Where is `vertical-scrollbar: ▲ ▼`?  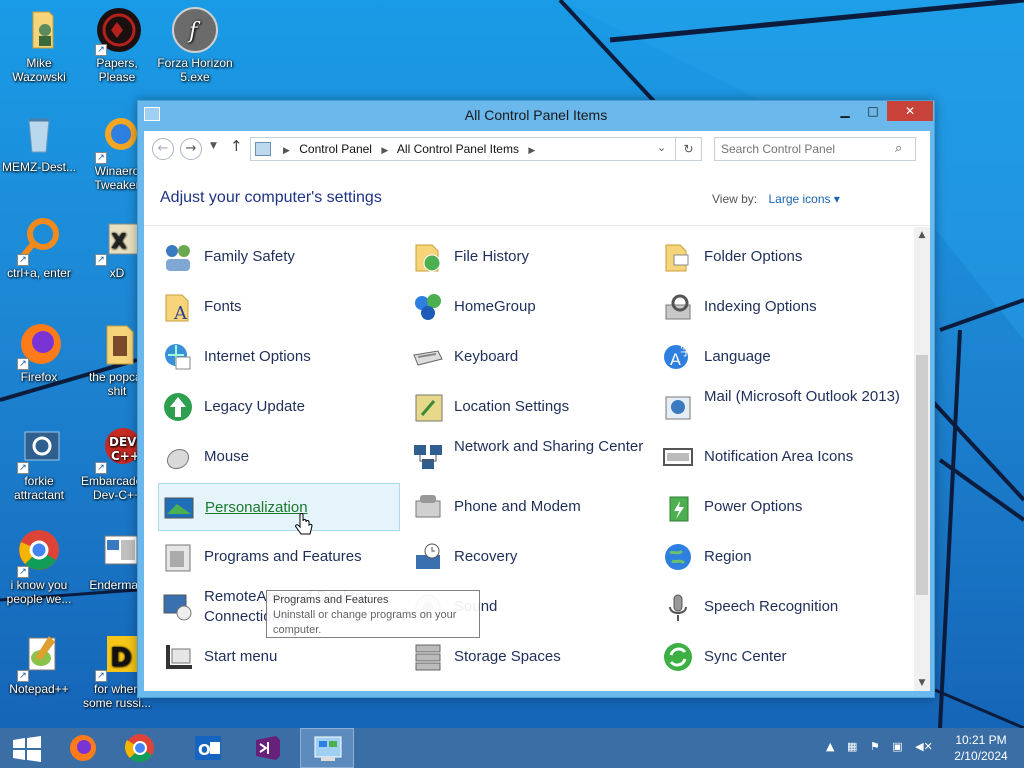 vertical-scrollbar: ▲ ▼ is located at coordinates (922, 459).